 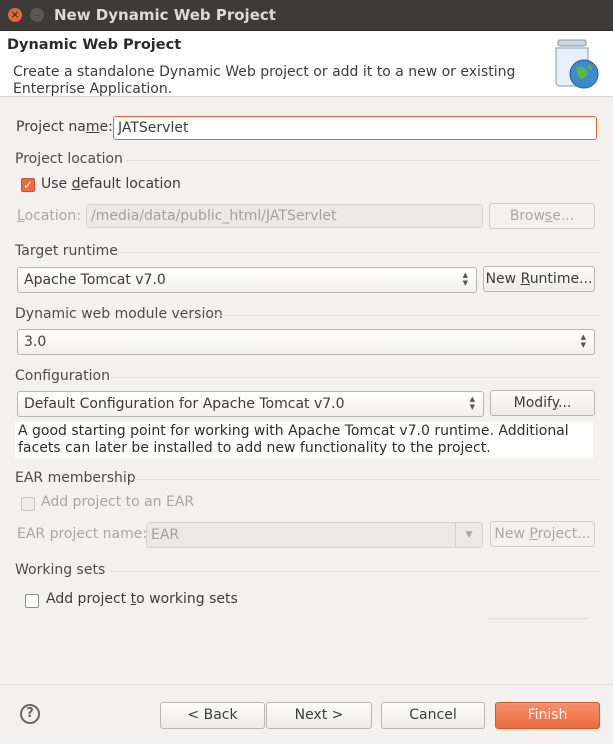 I want to click on back-button: < Back, so click(x=212, y=715).